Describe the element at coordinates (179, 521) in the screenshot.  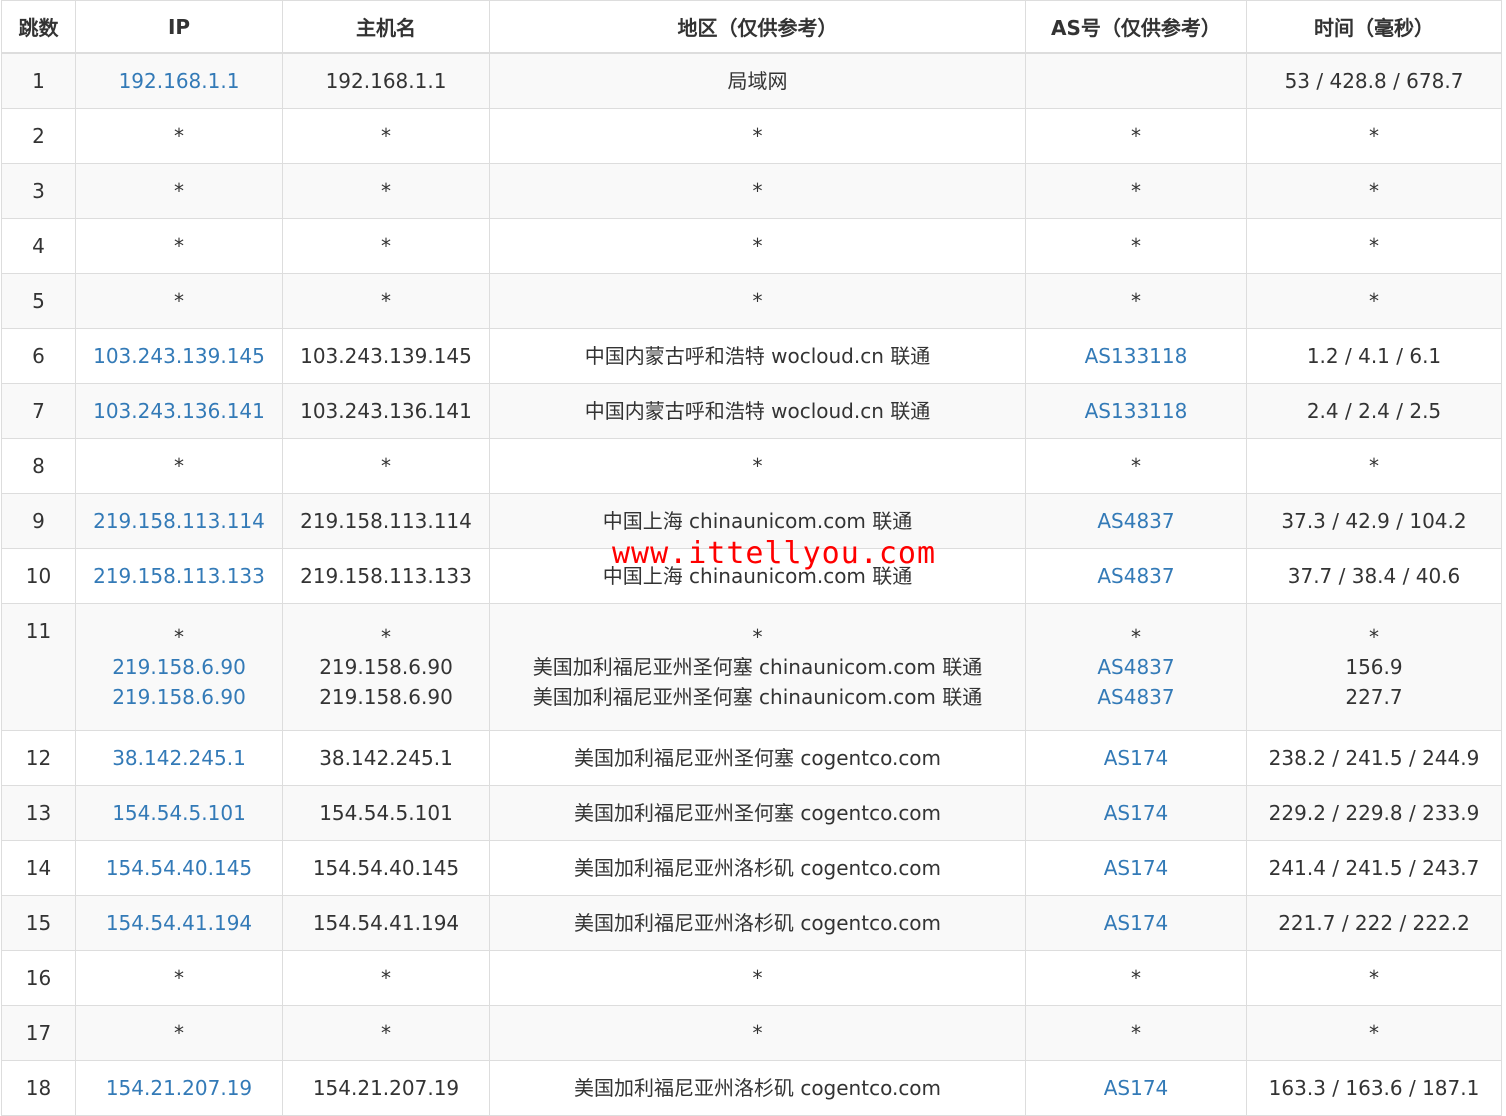
I see `ip-link: 219.158.113.114` at that location.